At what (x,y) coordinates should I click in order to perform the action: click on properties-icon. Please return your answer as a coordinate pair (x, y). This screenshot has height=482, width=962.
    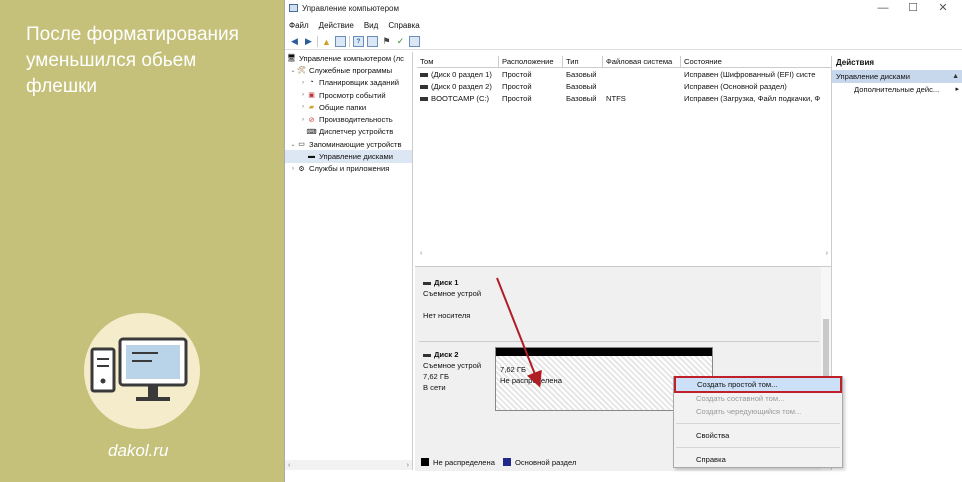
    Looking at the image, I should click on (372, 41).